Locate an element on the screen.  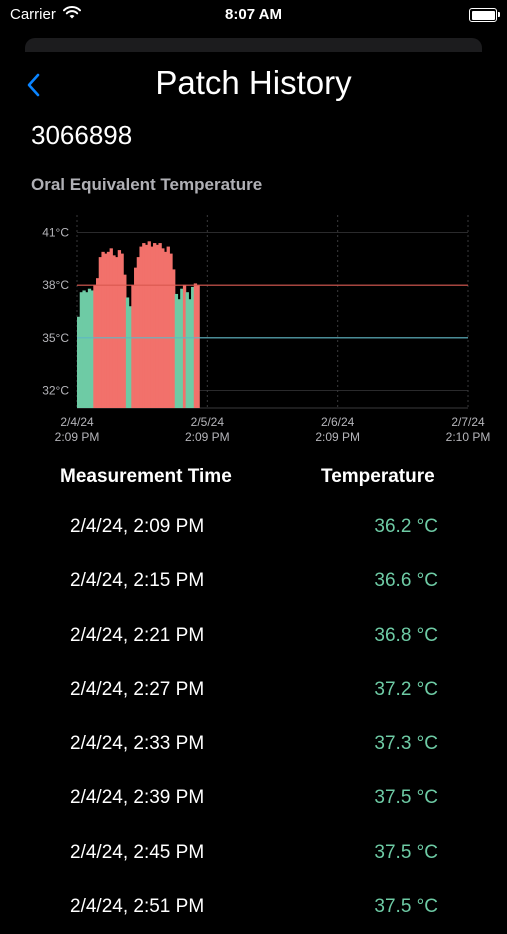
y-tick-label: 32°C is located at coordinates (55, 390).